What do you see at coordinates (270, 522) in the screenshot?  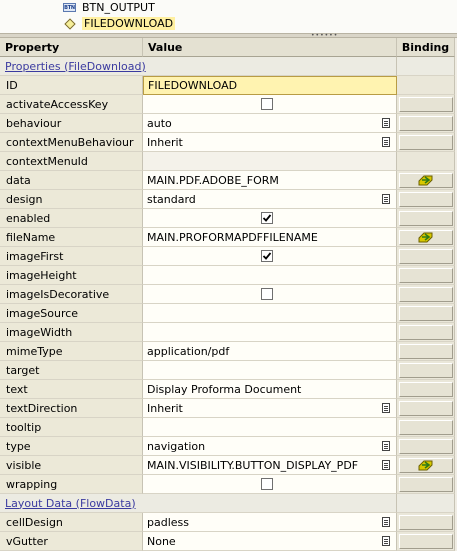 I see `property-value-cell: padless` at bounding box center [270, 522].